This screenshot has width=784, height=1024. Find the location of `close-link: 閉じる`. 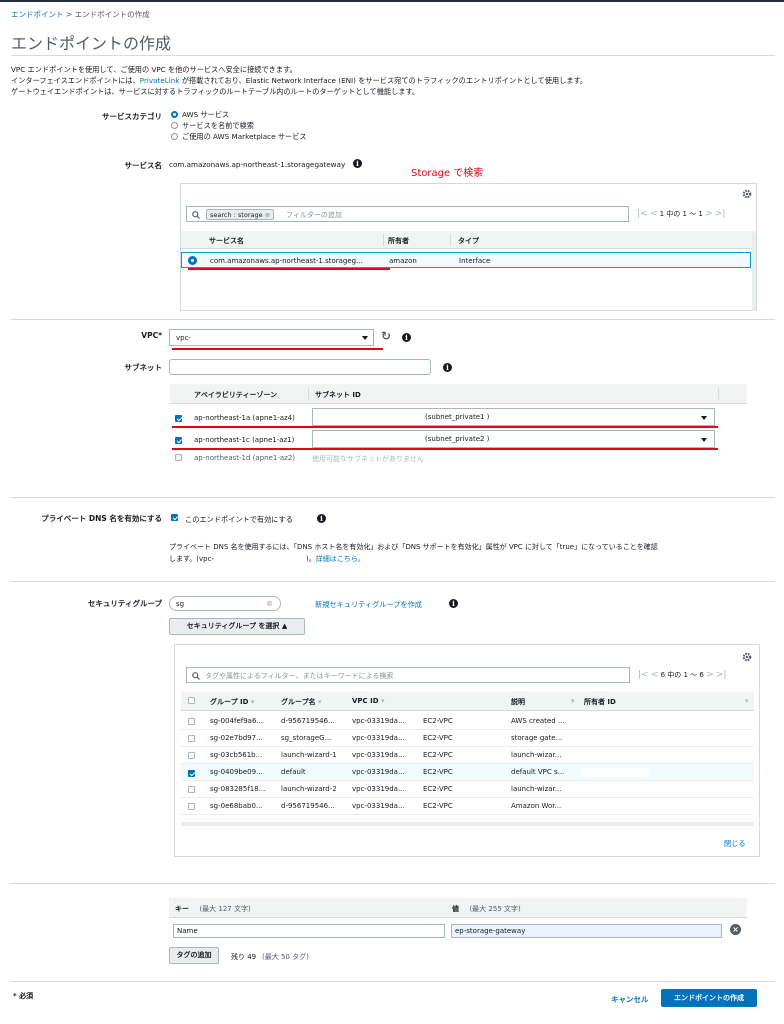

close-link: 閉じる is located at coordinates (735, 844).